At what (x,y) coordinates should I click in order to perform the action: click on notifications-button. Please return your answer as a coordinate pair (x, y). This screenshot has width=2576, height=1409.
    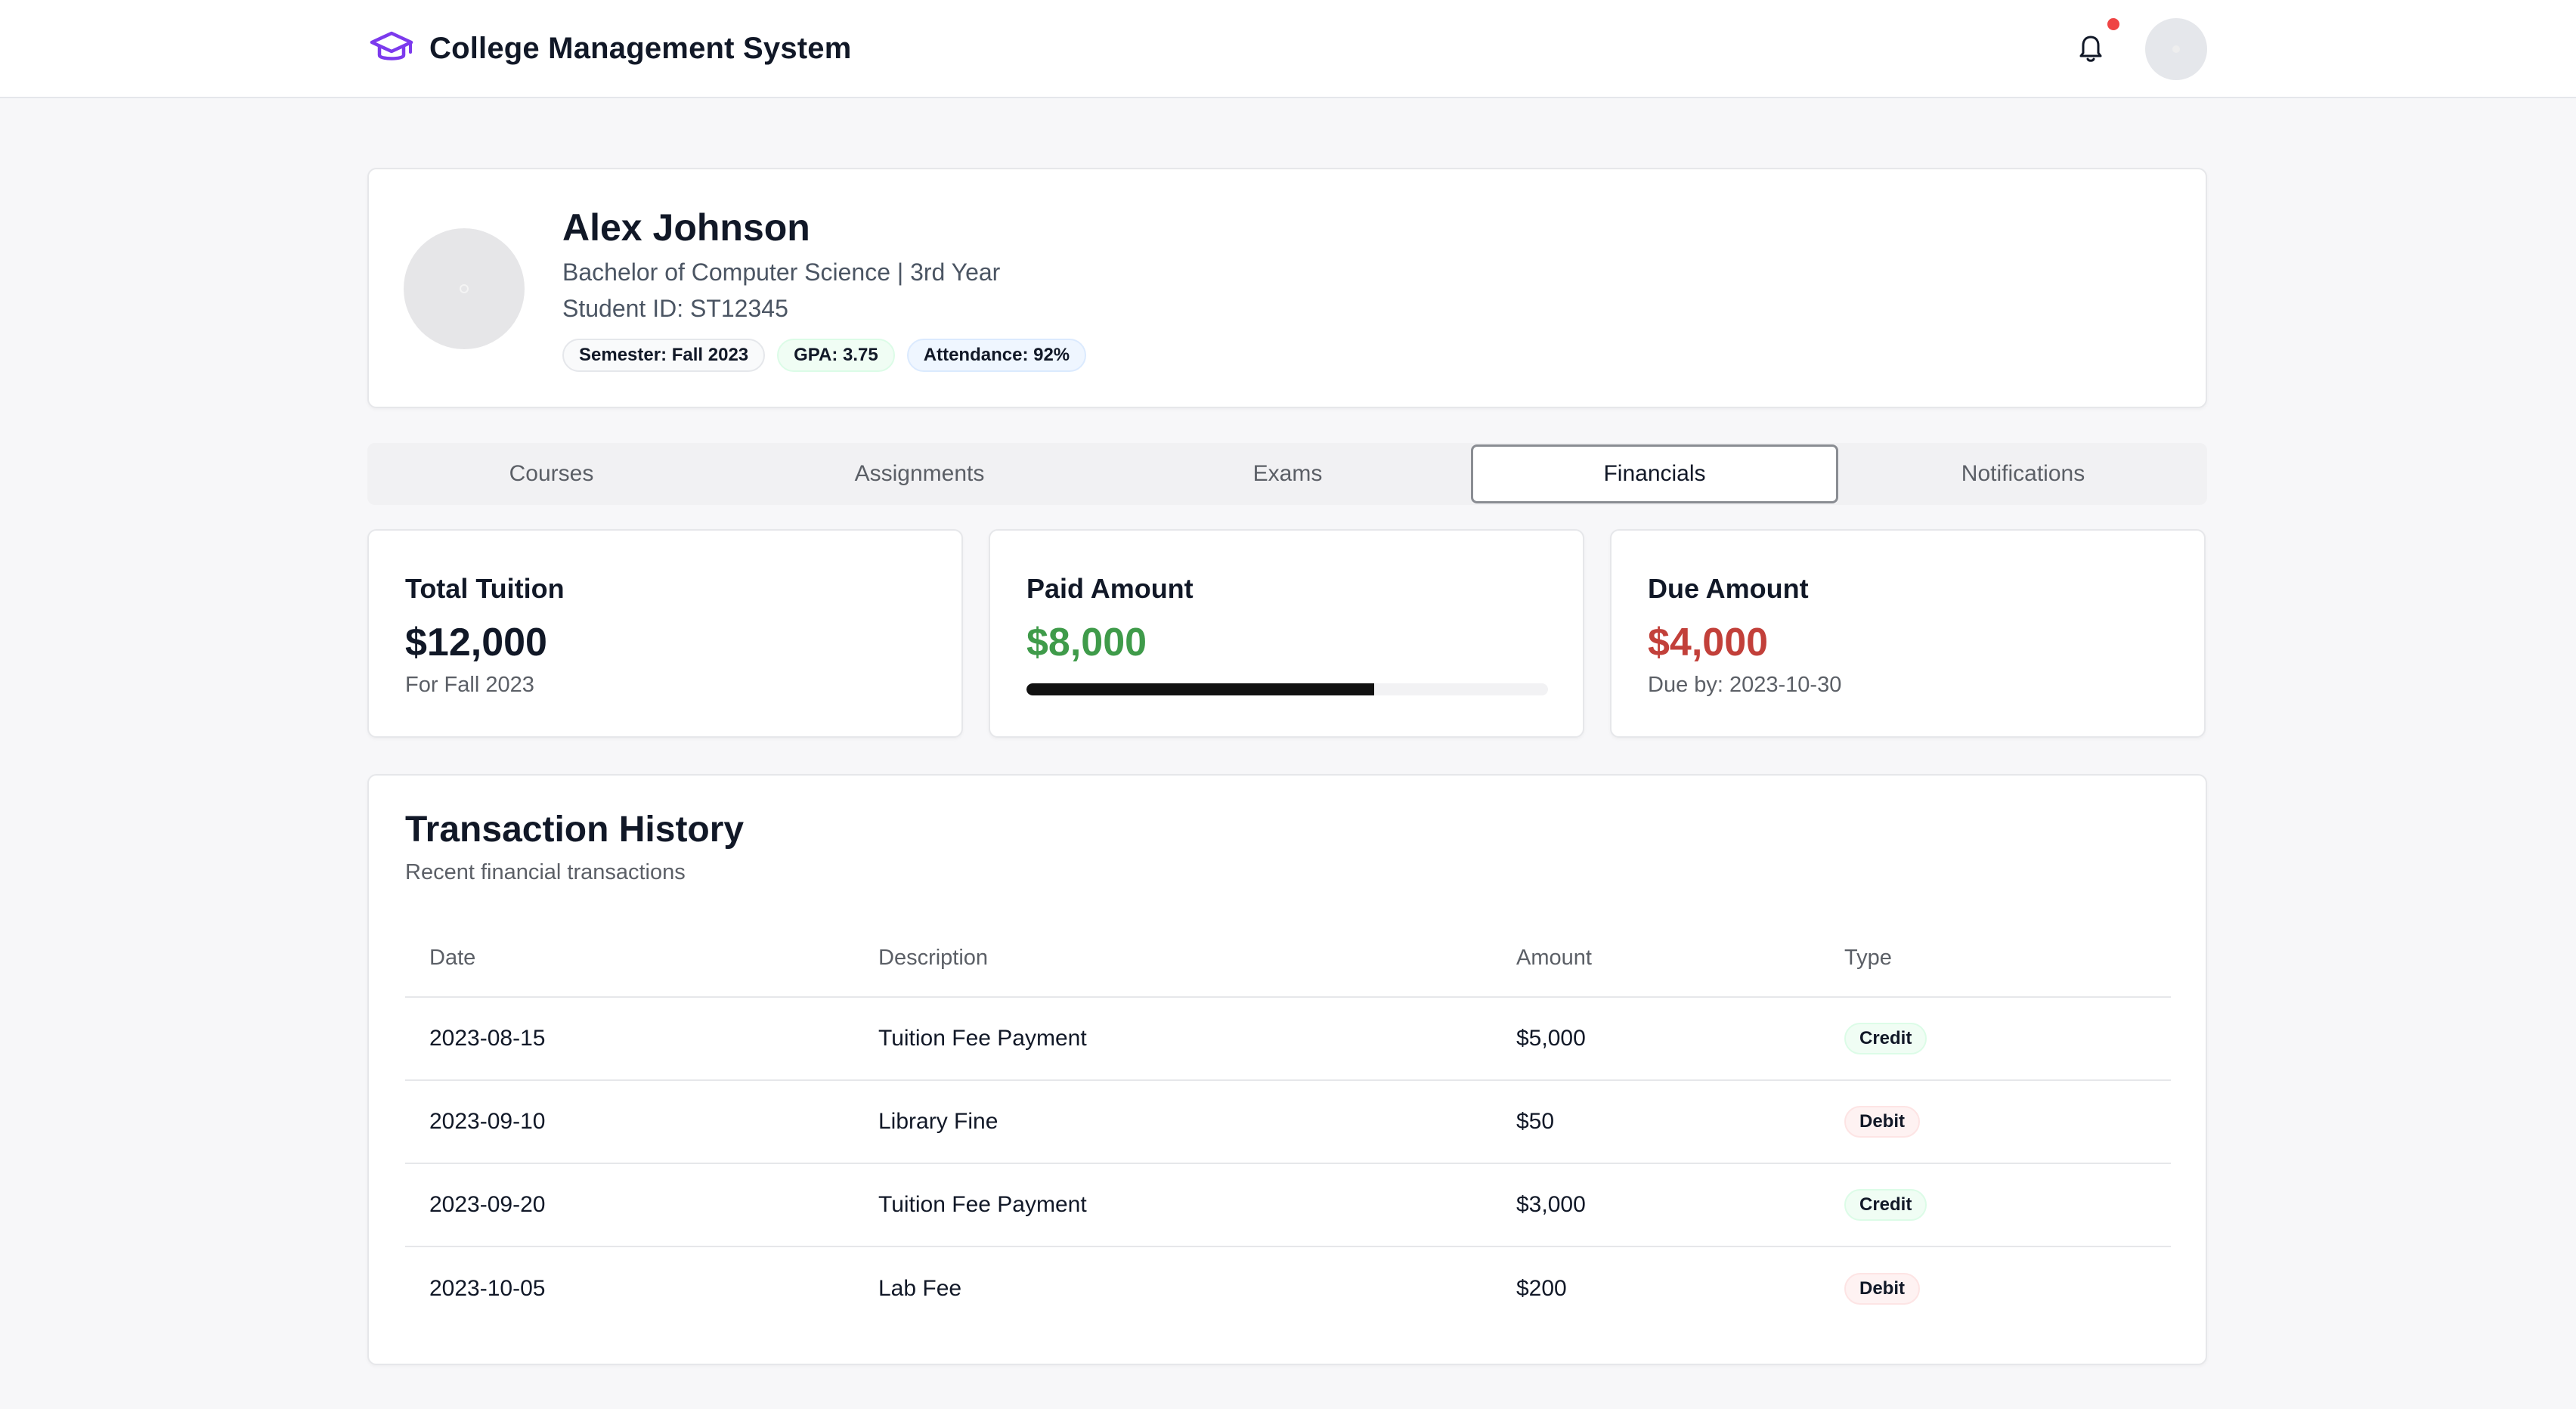
    Looking at the image, I should click on (2090, 49).